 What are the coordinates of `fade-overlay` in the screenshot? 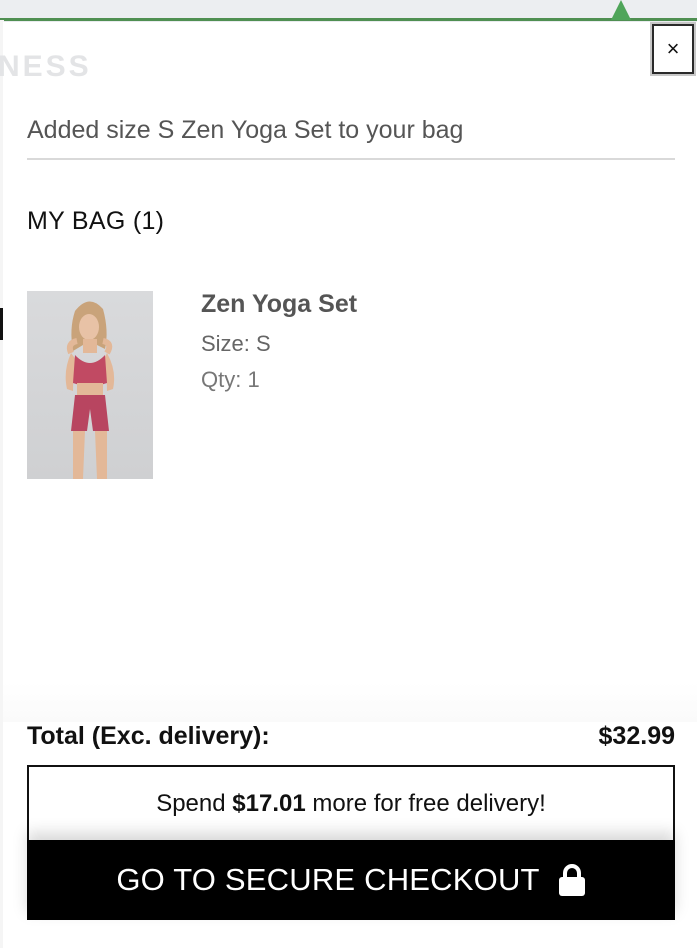 It's located at (350, 702).